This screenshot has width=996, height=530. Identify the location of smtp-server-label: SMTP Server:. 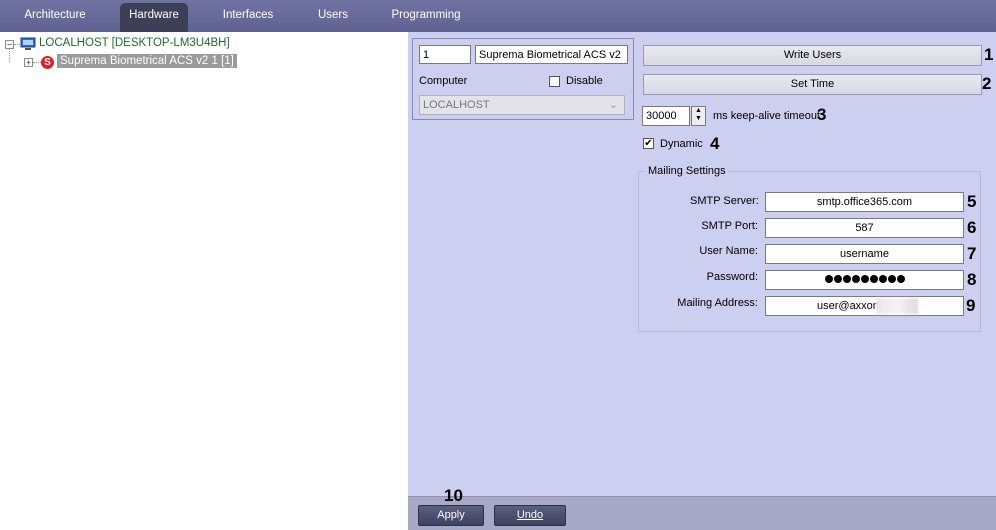
(724, 201).